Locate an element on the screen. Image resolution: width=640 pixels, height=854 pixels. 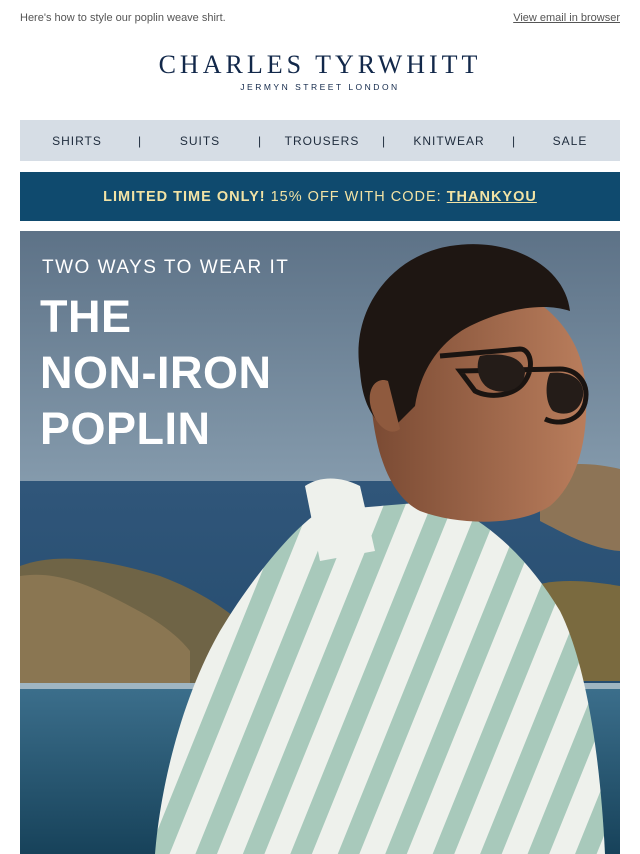
promo-lead: LIMITED TIME ONLY! is located at coordinates (184, 196).